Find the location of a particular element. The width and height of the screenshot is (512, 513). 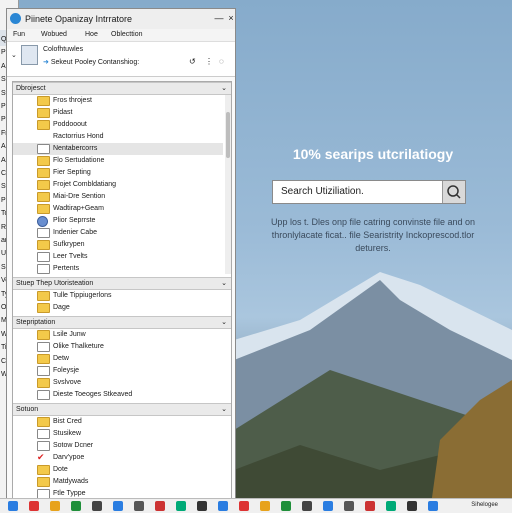

app-logo-icon is located at coordinates (15, 18).